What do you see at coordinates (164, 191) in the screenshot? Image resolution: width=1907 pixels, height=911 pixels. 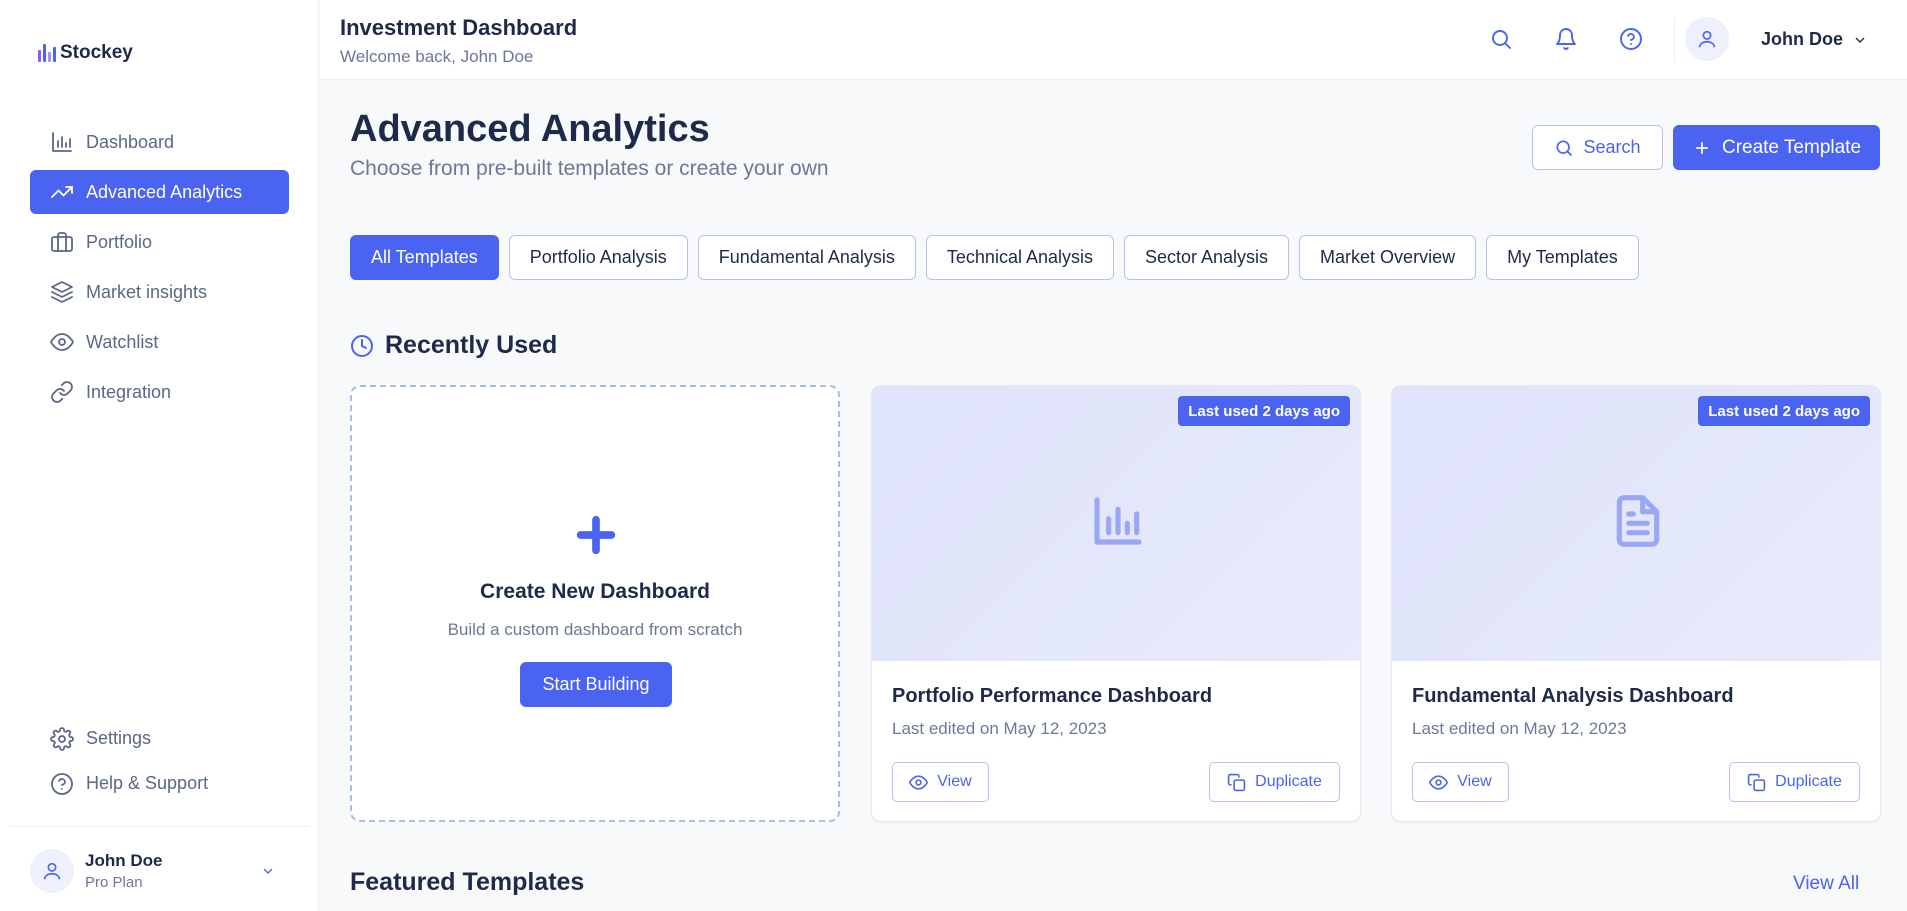 I see `sidebar-item-label: Advanced Analytics` at bounding box center [164, 191].